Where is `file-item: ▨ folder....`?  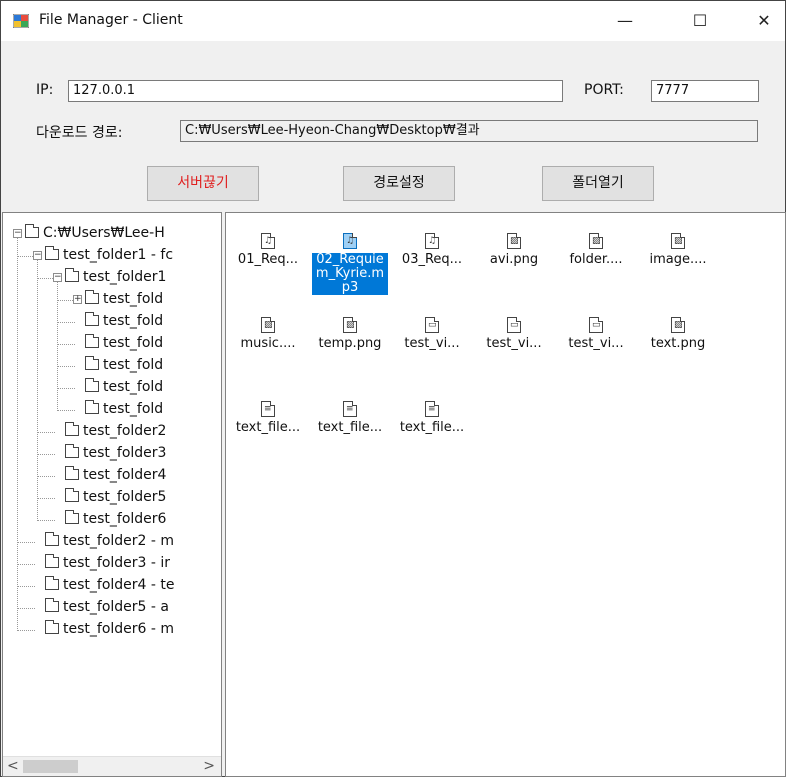 file-item: ▨ folder.... is located at coordinates (596, 260).